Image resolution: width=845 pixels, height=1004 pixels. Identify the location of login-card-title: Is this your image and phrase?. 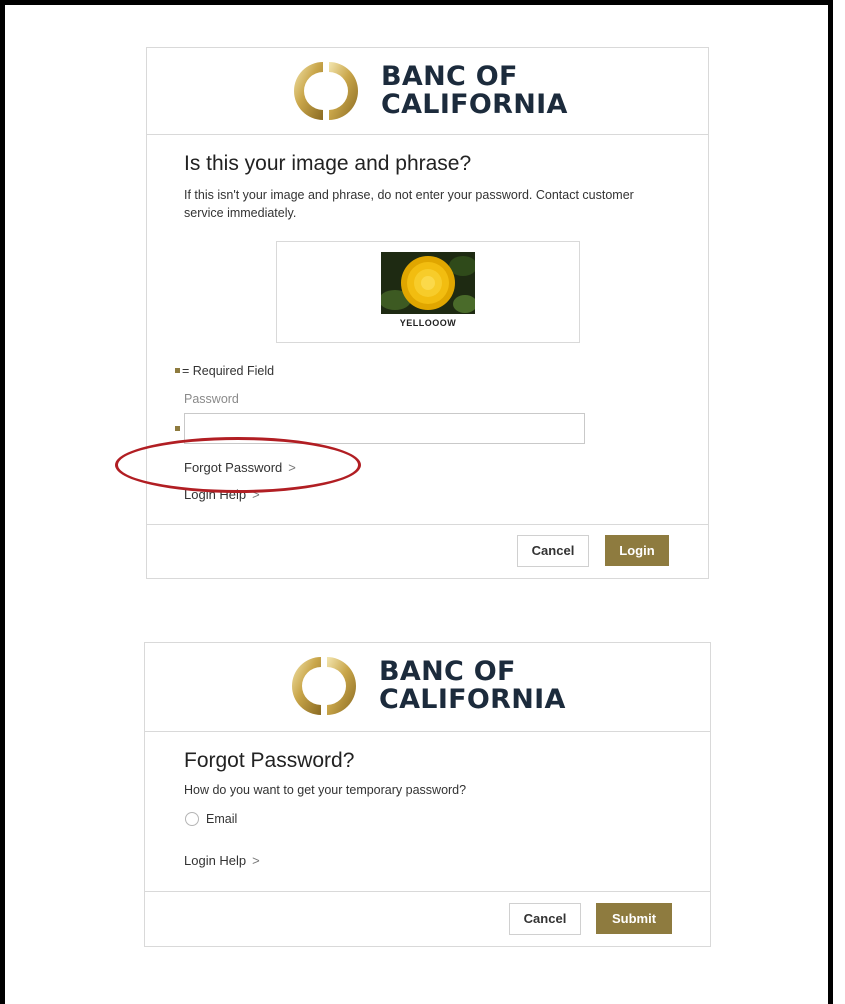
(328, 163).